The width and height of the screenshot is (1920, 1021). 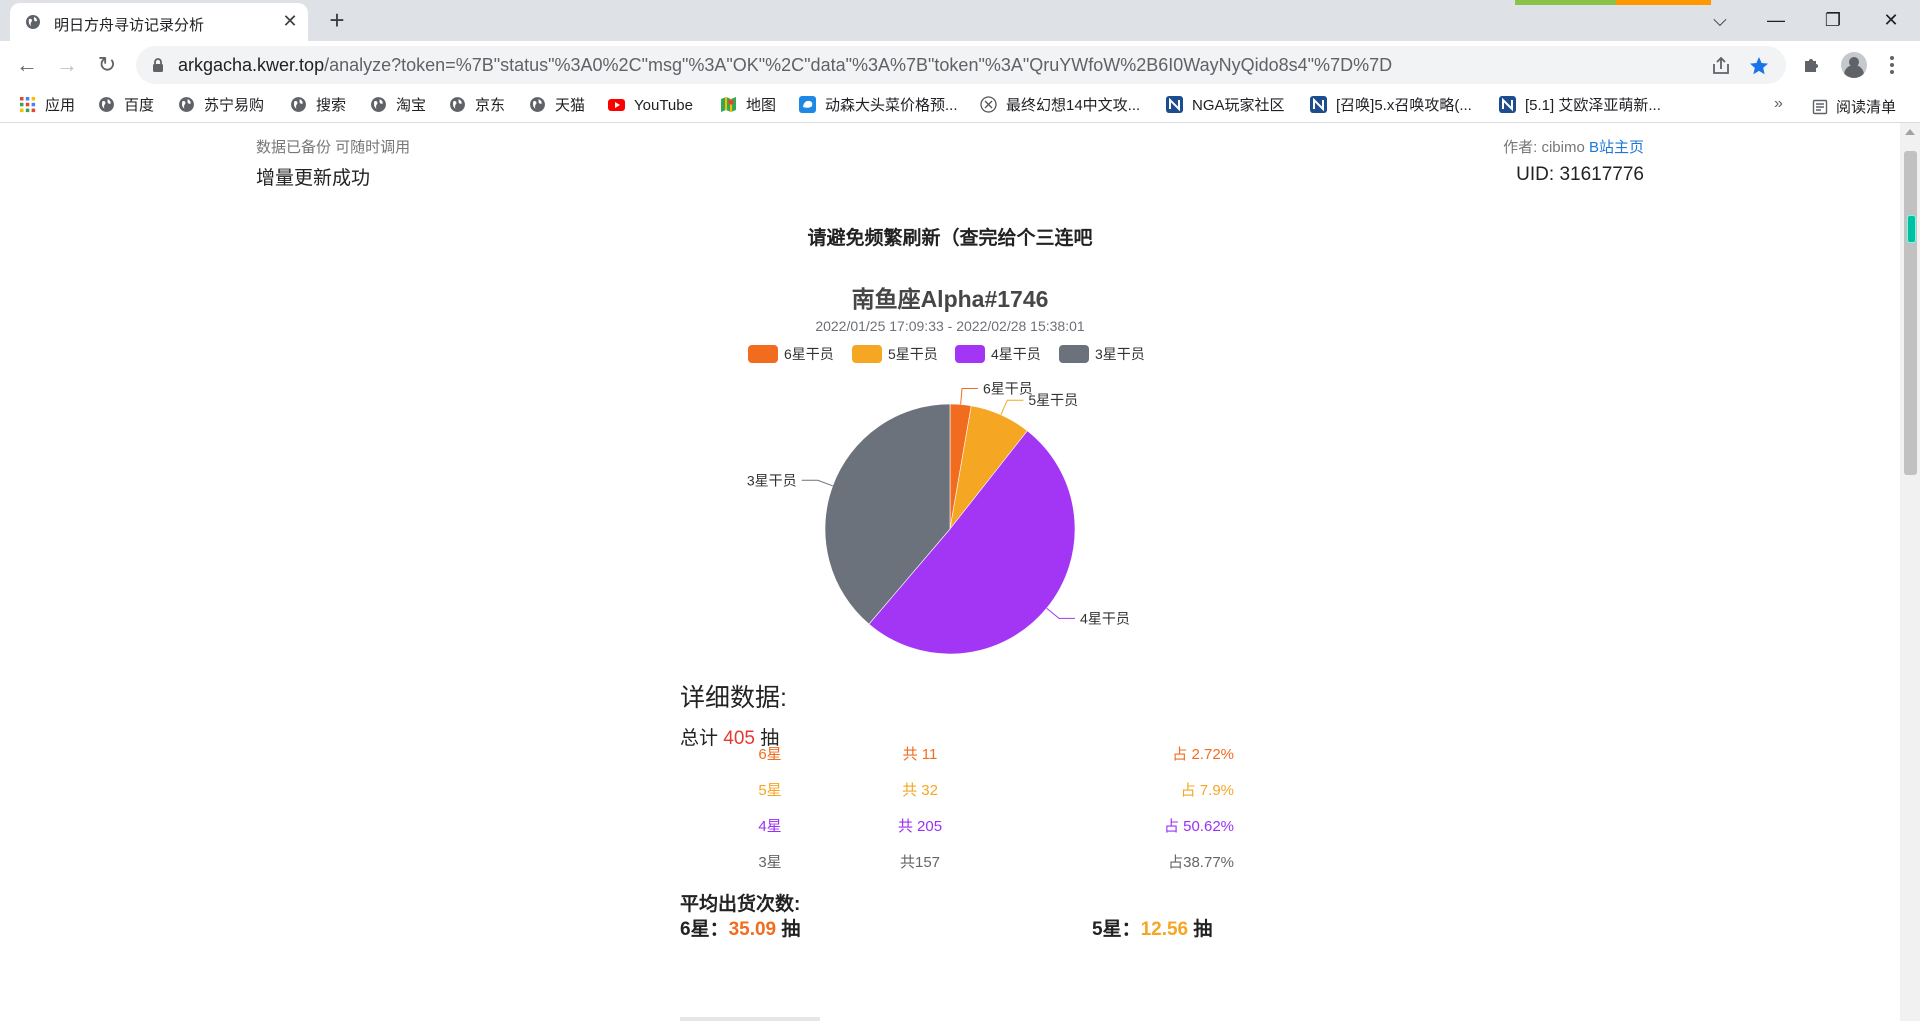 What do you see at coordinates (1892, 65) in the screenshot?
I see `menu-dots-icon` at bounding box center [1892, 65].